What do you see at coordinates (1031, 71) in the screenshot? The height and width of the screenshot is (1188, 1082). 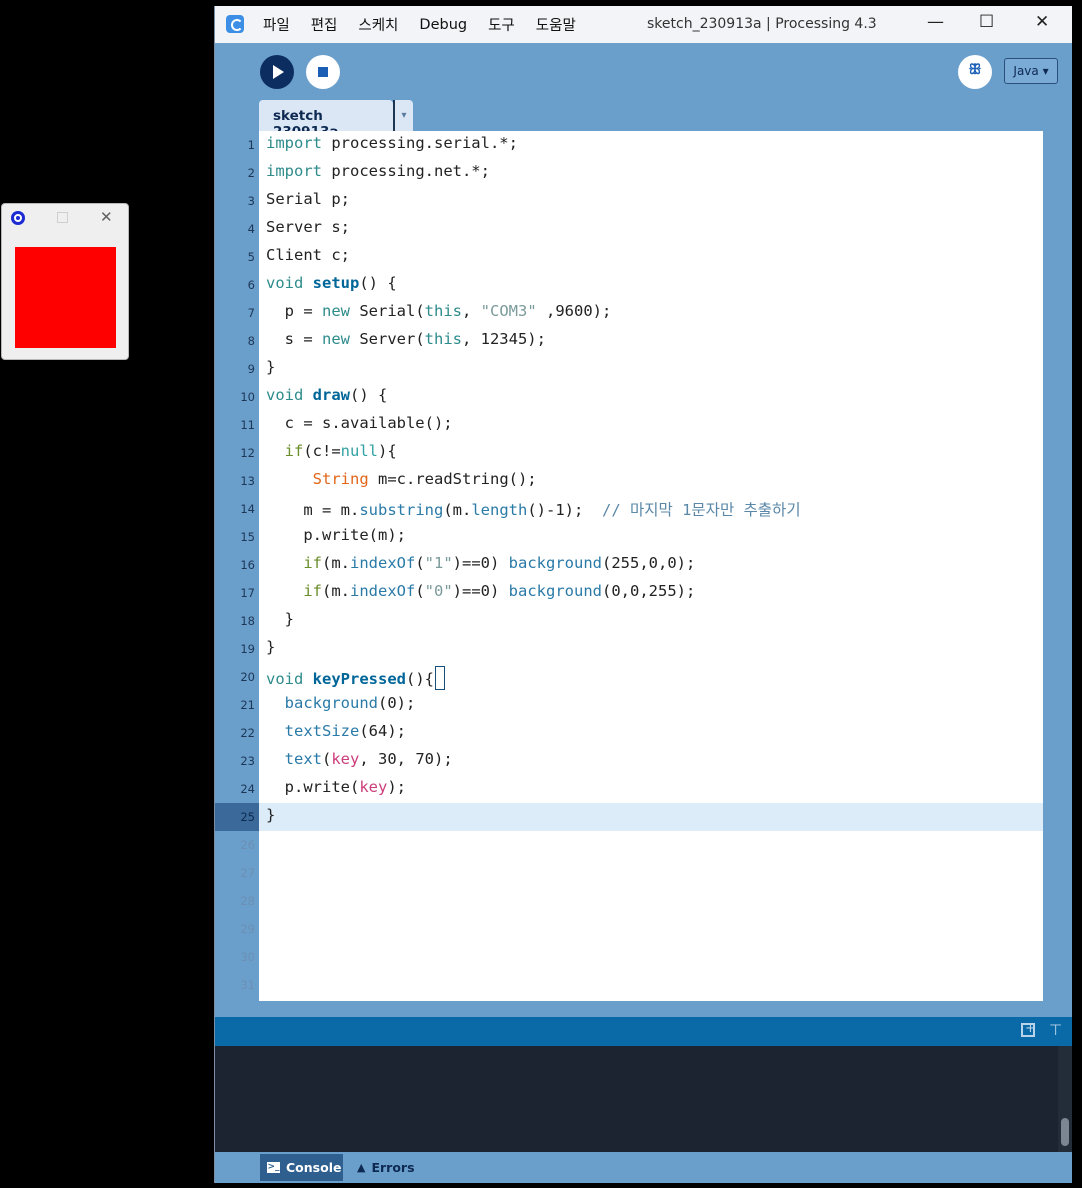 I see `mode-selector: Java ▾` at bounding box center [1031, 71].